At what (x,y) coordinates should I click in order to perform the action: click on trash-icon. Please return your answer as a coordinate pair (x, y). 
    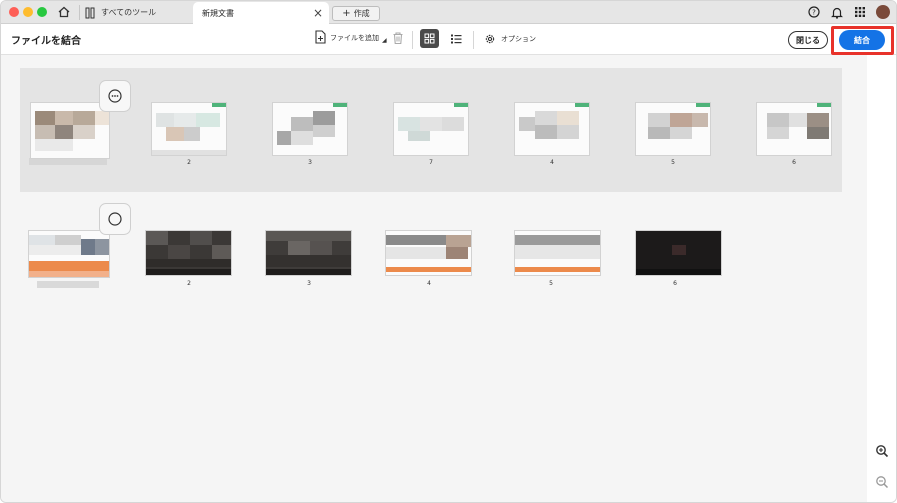
    Looking at the image, I should click on (398, 38).